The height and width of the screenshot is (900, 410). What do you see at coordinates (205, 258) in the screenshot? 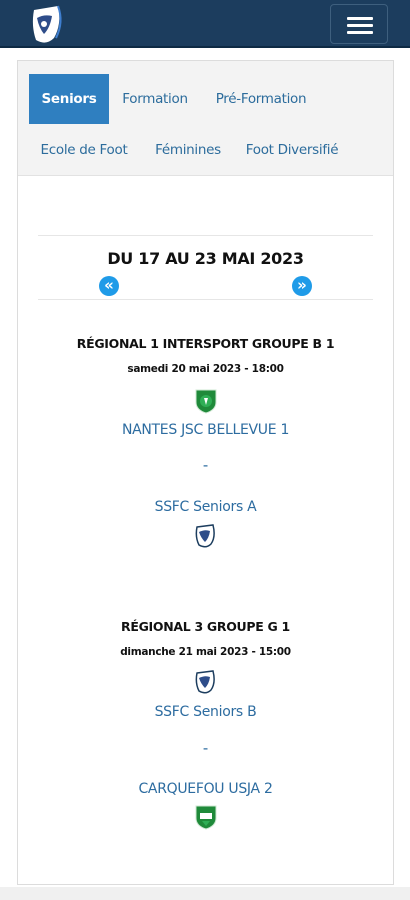
I see `week-title: DU 17 AU 23 MAI 2023` at bounding box center [205, 258].